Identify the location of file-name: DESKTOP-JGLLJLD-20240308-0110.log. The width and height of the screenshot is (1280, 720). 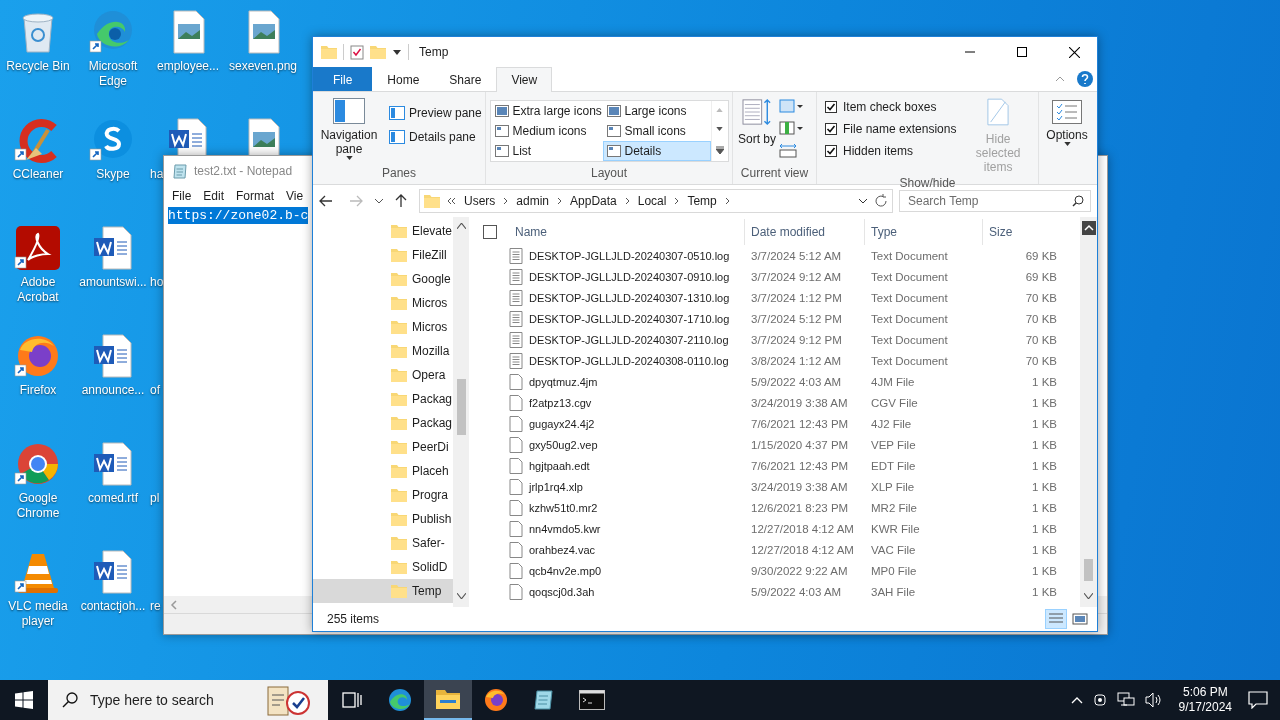
(629, 360).